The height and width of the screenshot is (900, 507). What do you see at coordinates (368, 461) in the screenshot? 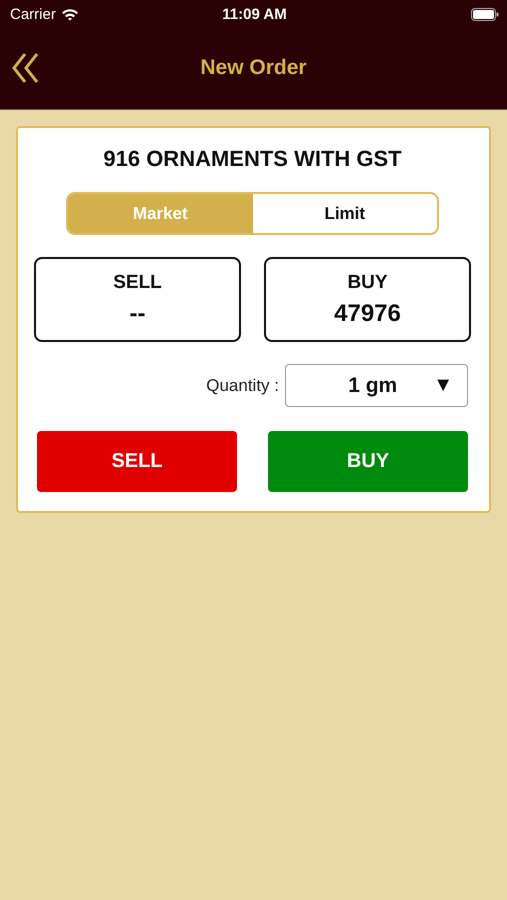
I see `buy-button: BUY` at bounding box center [368, 461].